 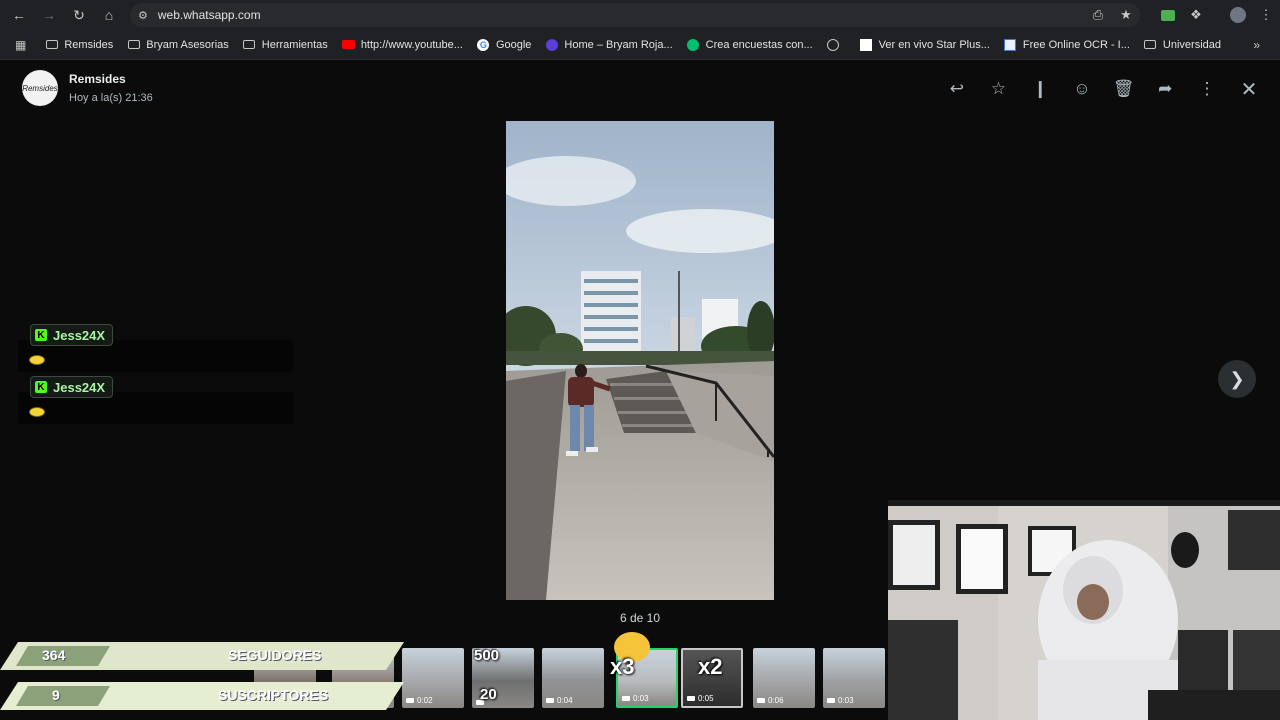 What do you see at coordinates (483, 44) in the screenshot?
I see `google-icon: G` at bounding box center [483, 44].